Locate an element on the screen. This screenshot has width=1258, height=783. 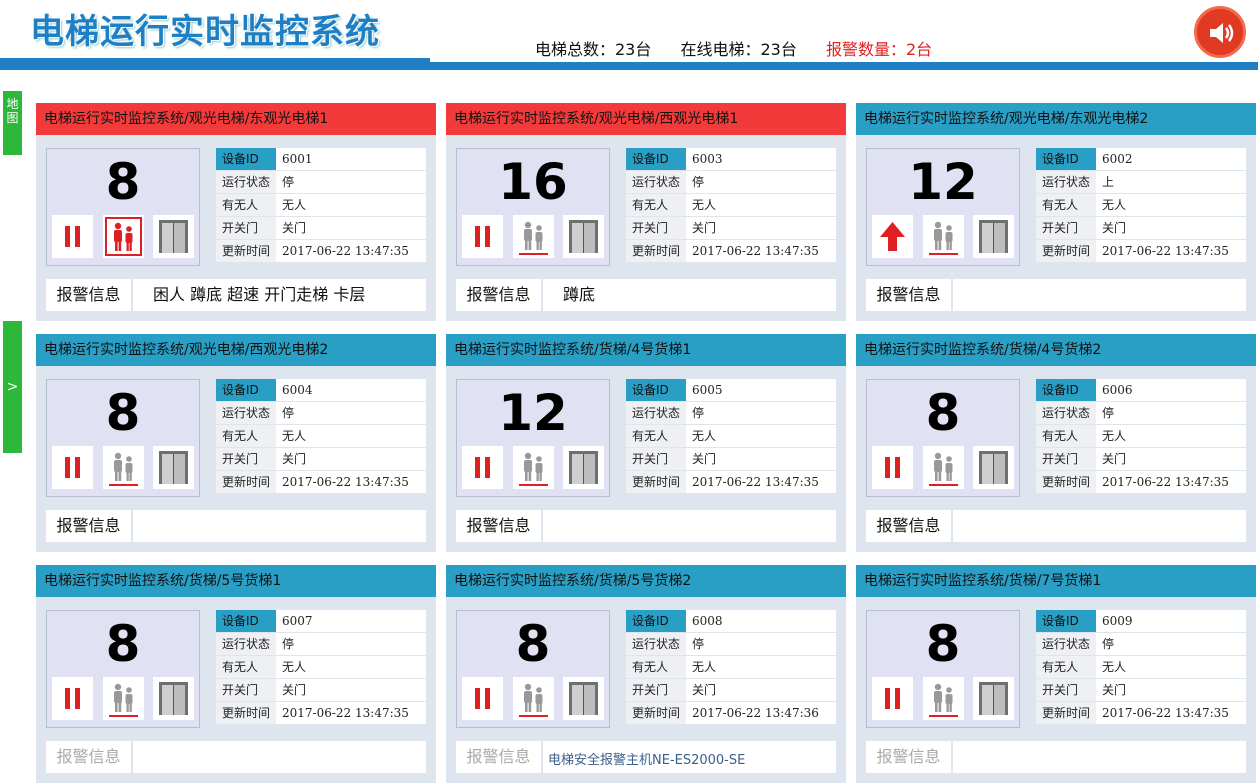
speaker-icon is located at coordinates (1220, 32).